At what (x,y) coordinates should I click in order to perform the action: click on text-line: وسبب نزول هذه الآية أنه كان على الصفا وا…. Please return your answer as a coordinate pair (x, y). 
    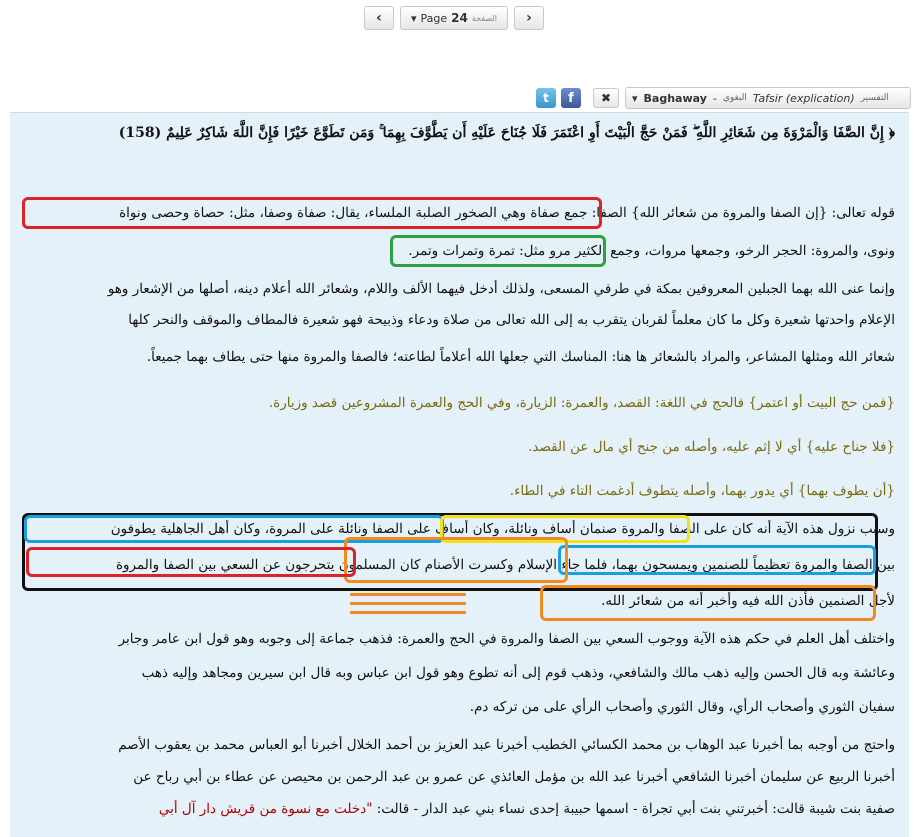
    Looking at the image, I should click on (502, 529).